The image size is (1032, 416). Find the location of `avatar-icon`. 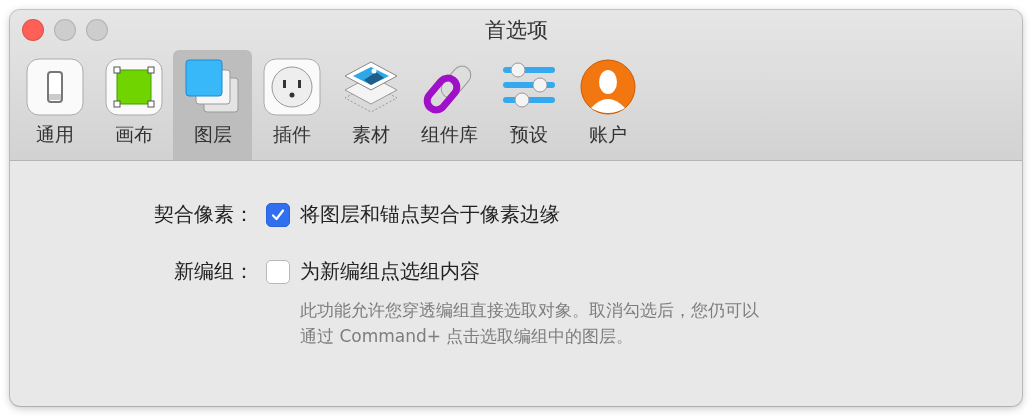

avatar-icon is located at coordinates (607, 87).